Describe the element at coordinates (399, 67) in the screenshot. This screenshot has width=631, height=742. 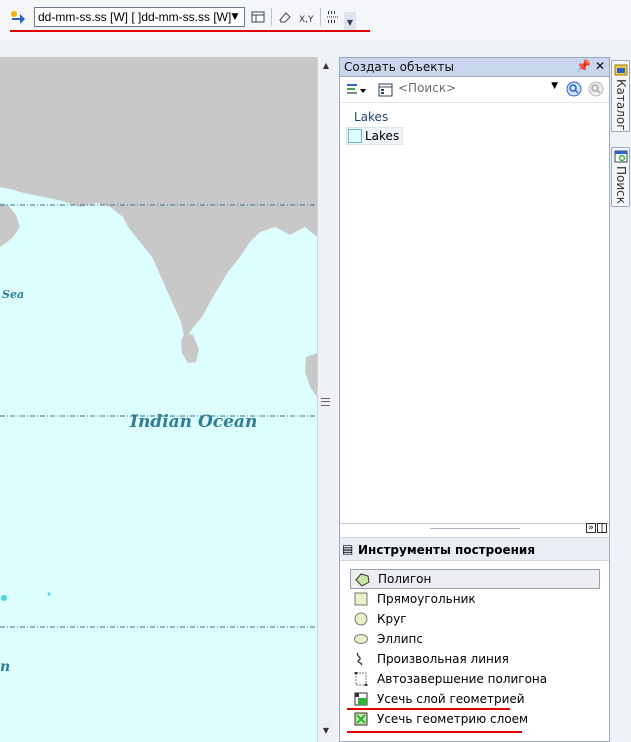
I see `panel-title: Создать объекты` at that location.